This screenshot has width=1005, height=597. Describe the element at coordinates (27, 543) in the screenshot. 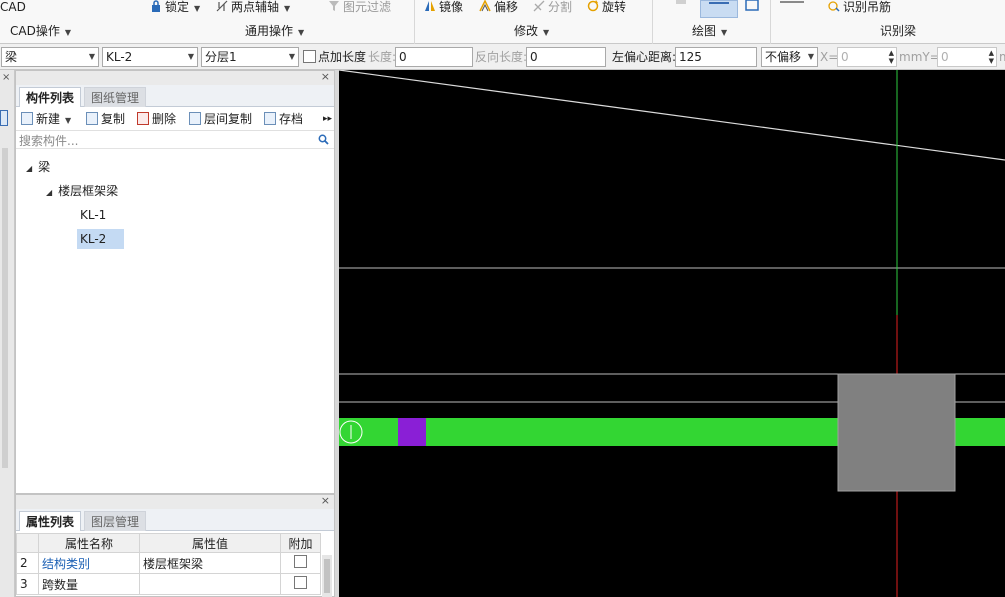

I see `column-header` at that location.